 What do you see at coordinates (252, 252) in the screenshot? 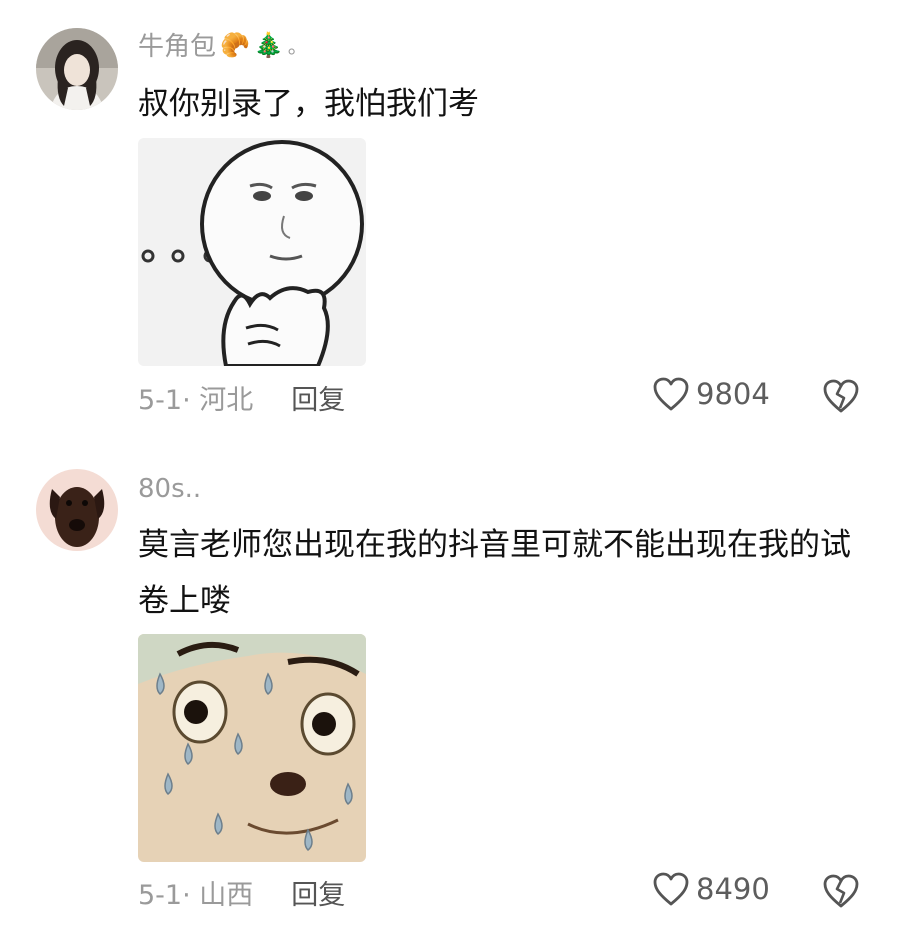
I see `thinking-face-sticker` at bounding box center [252, 252].